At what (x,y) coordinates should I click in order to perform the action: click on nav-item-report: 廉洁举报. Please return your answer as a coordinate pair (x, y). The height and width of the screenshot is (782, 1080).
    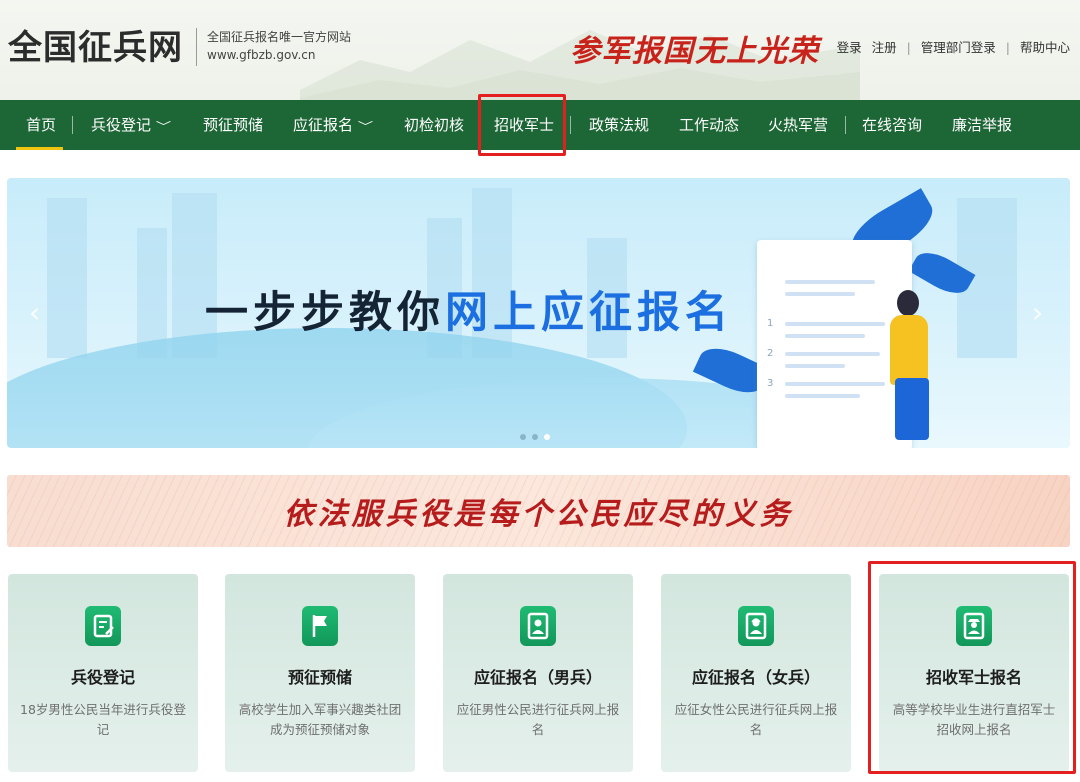
    Looking at the image, I should click on (982, 125).